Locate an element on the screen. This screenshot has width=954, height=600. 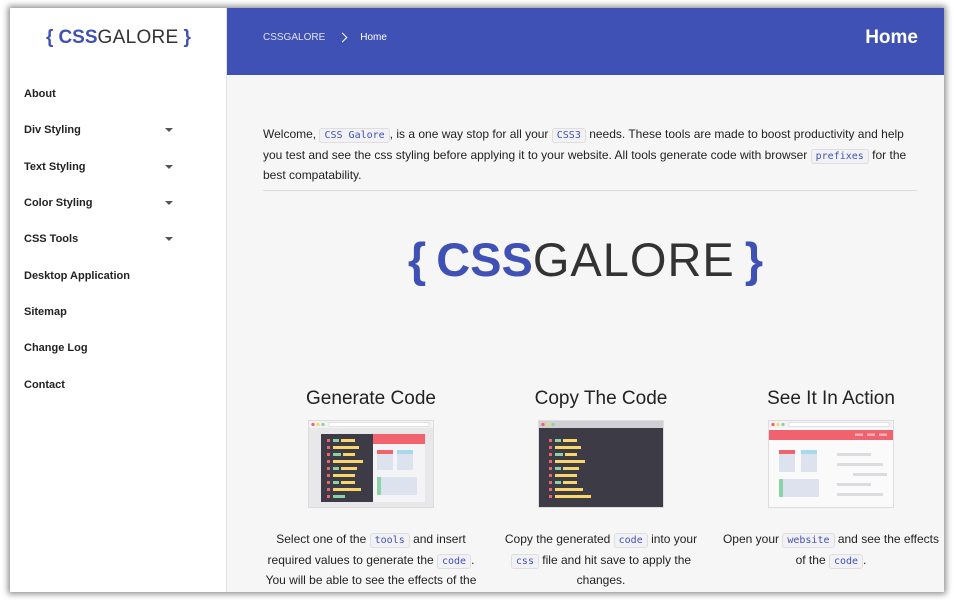
intro-text: , is a one way stop for all your is located at coordinates (470, 134).